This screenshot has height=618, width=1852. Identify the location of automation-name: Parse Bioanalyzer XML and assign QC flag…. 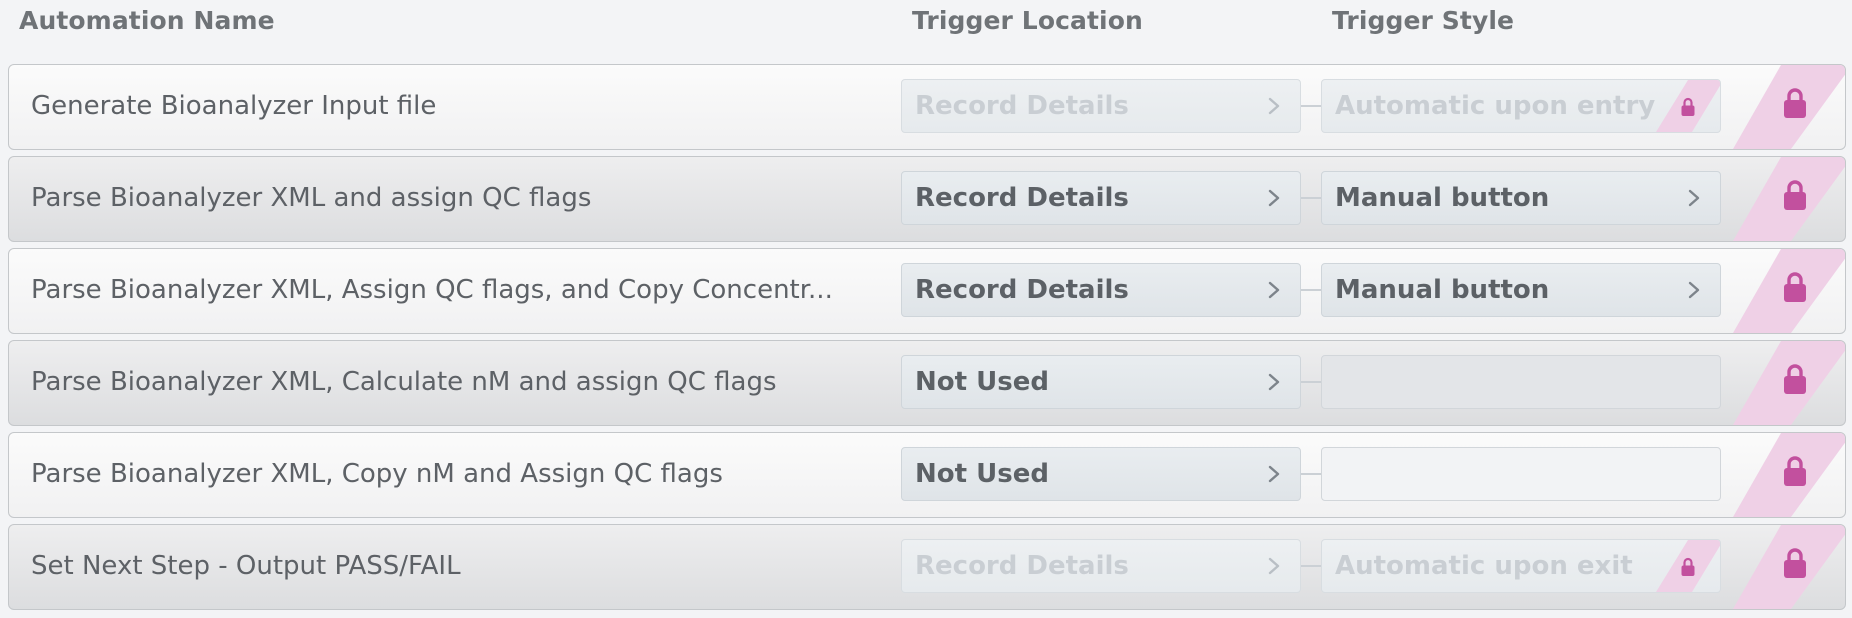
(311, 198).